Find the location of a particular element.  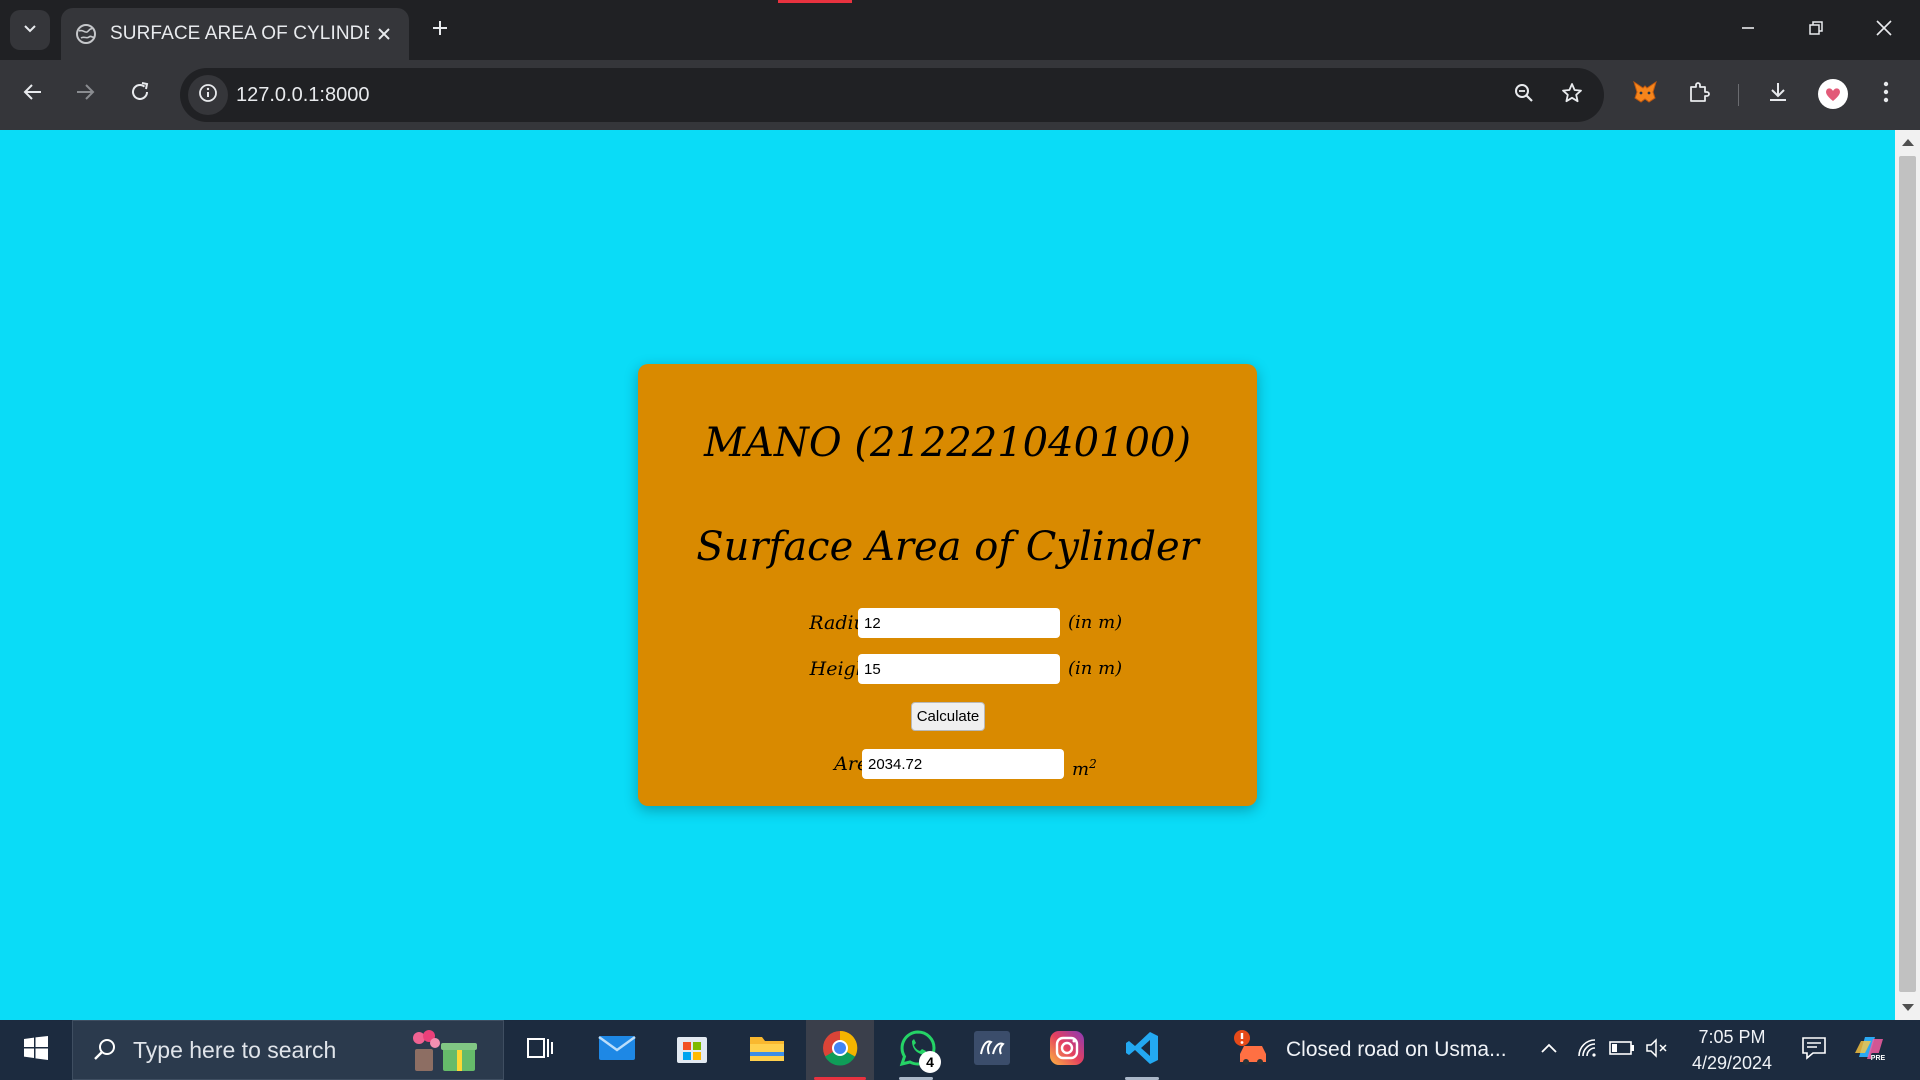

profile-avatar-icon is located at coordinates (1833, 94).